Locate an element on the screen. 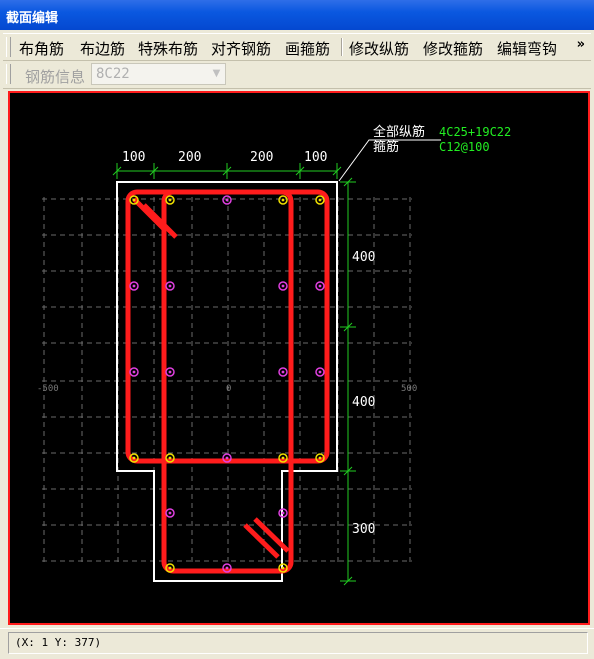  place-edge-bar-button: 布边筋 is located at coordinates (102, 48).